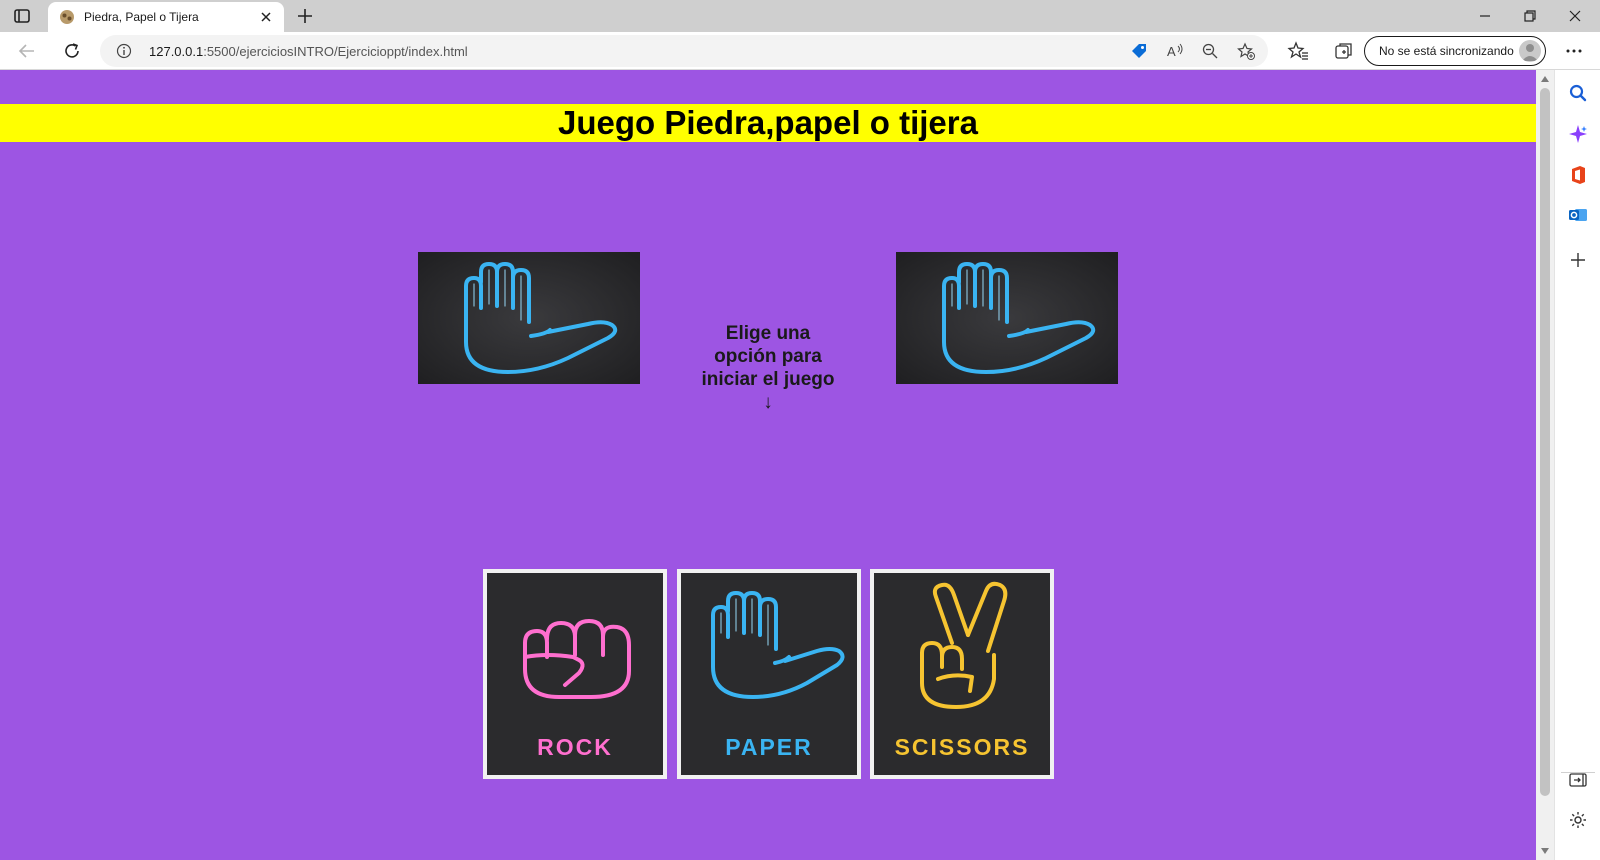 This screenshot has width=1600, height=860. What do you see at coordinates (1171, 51) in the screenshot?
I see `svg-text: A` at bounding box center [1171, 51].